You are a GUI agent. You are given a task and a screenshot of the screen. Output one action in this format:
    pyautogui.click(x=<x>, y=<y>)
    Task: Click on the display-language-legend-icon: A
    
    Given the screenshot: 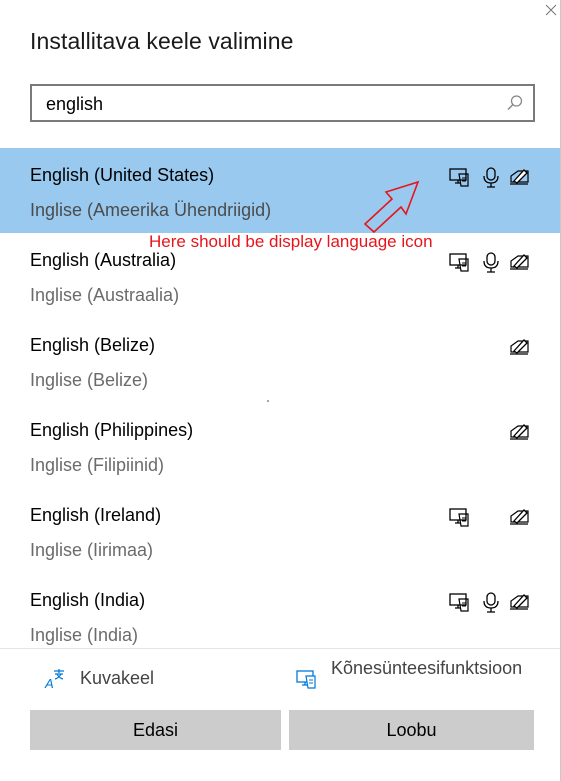 What is the action you would take?
    pyautogui.click(x=54, y=679)
    